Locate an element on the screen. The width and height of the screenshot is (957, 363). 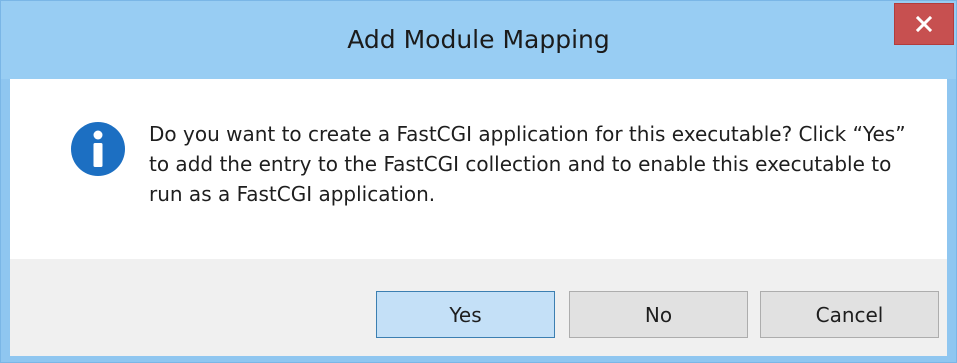
cancel-button: Cancel is located at coordinates (849, 314).